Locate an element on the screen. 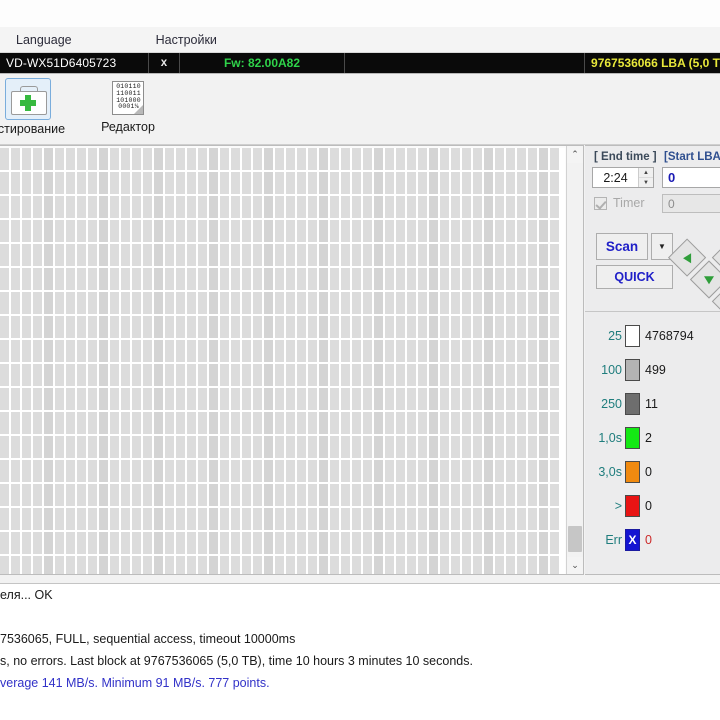  menu-item-settings: Настройки is located at coordinates (186, 40).